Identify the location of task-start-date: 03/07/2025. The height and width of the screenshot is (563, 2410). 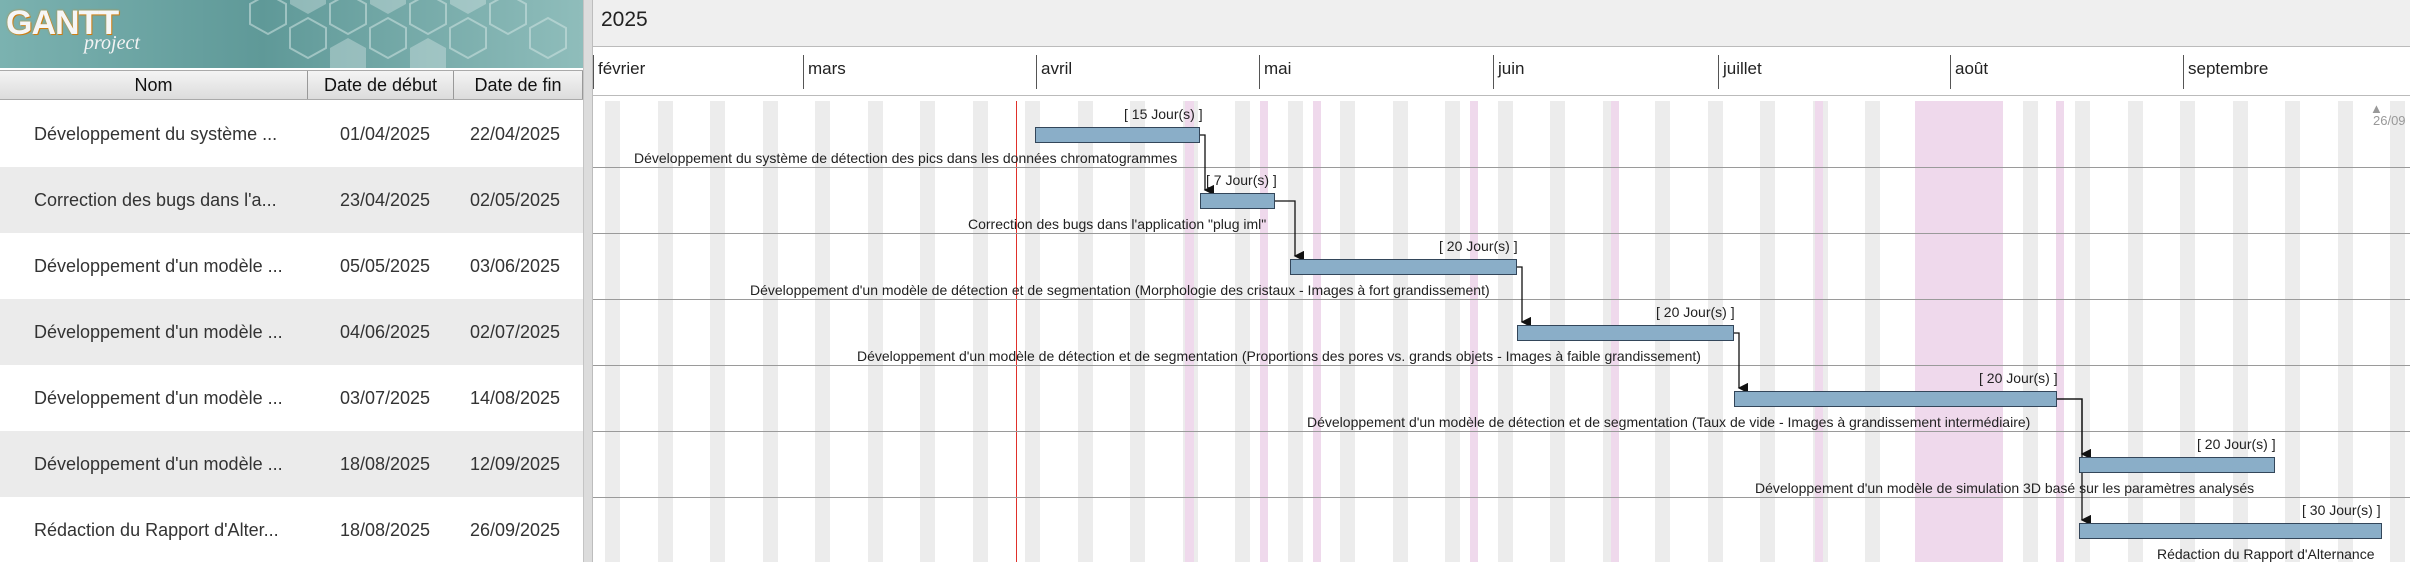
(385, 398).